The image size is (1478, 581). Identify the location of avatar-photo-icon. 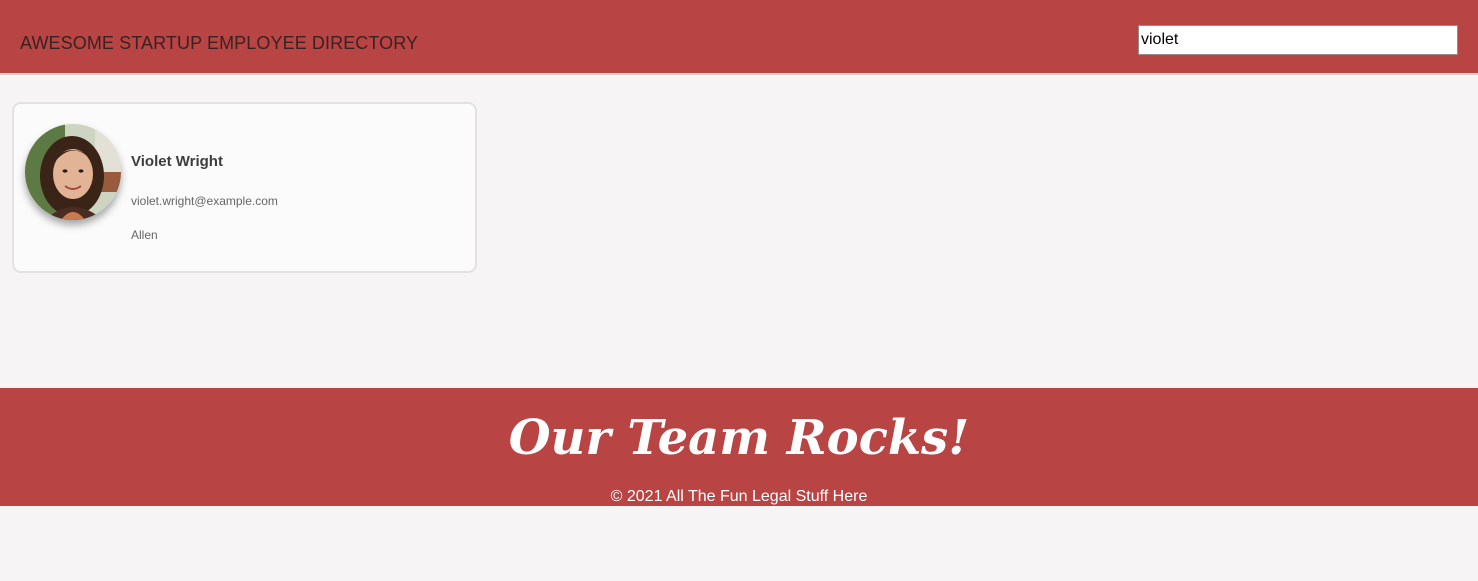
(73, 172).